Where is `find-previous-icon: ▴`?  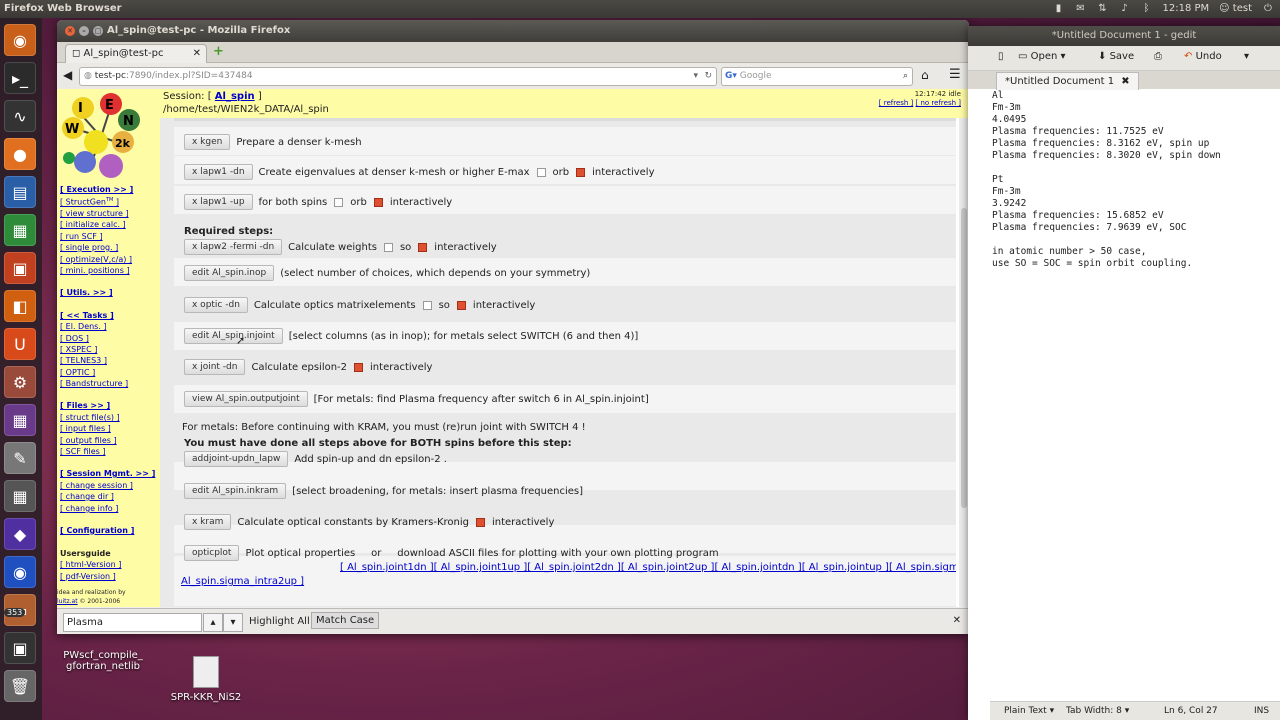
find-previous-icon: ▴ is located at coordinates (213, 622).